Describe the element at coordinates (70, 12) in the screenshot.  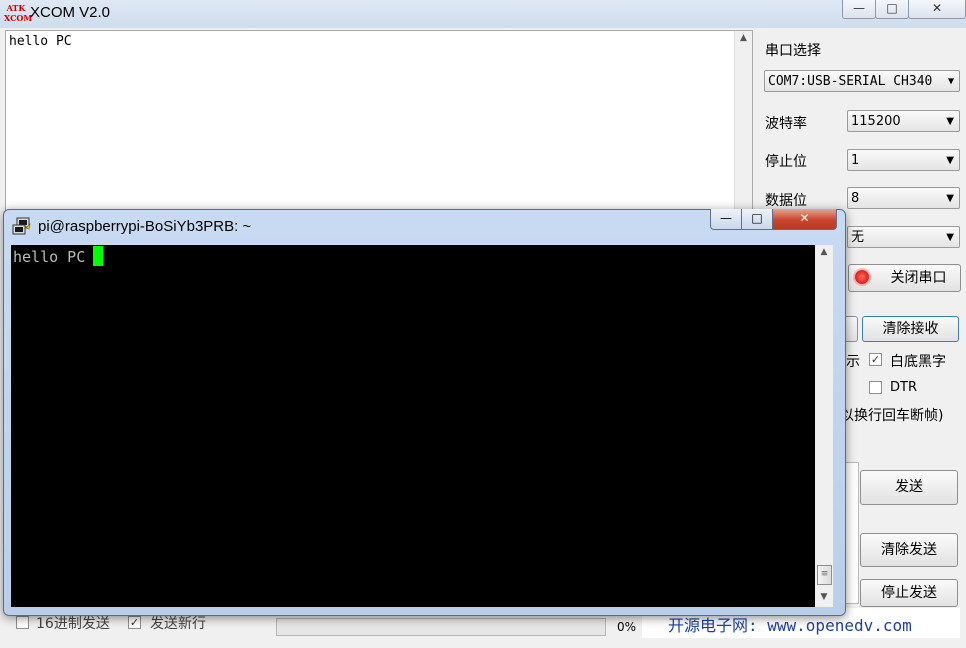
I see `xcom-window-title: XCOM V2.0` at that location.